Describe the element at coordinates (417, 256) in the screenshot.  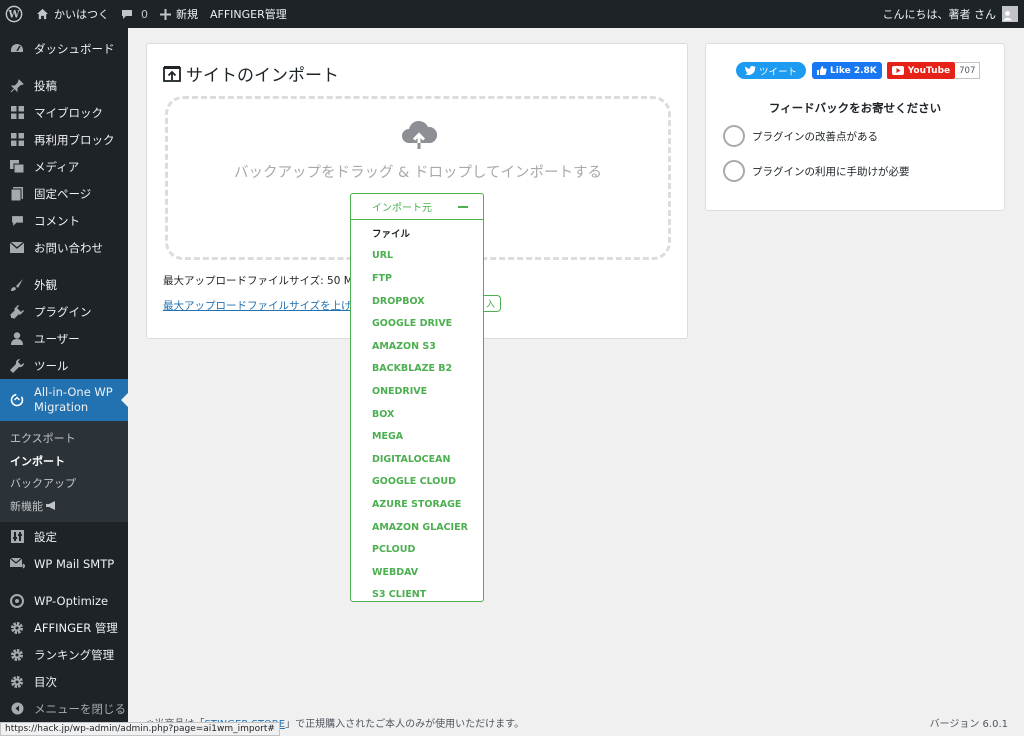
I see `import-option-url: URL` at that location.